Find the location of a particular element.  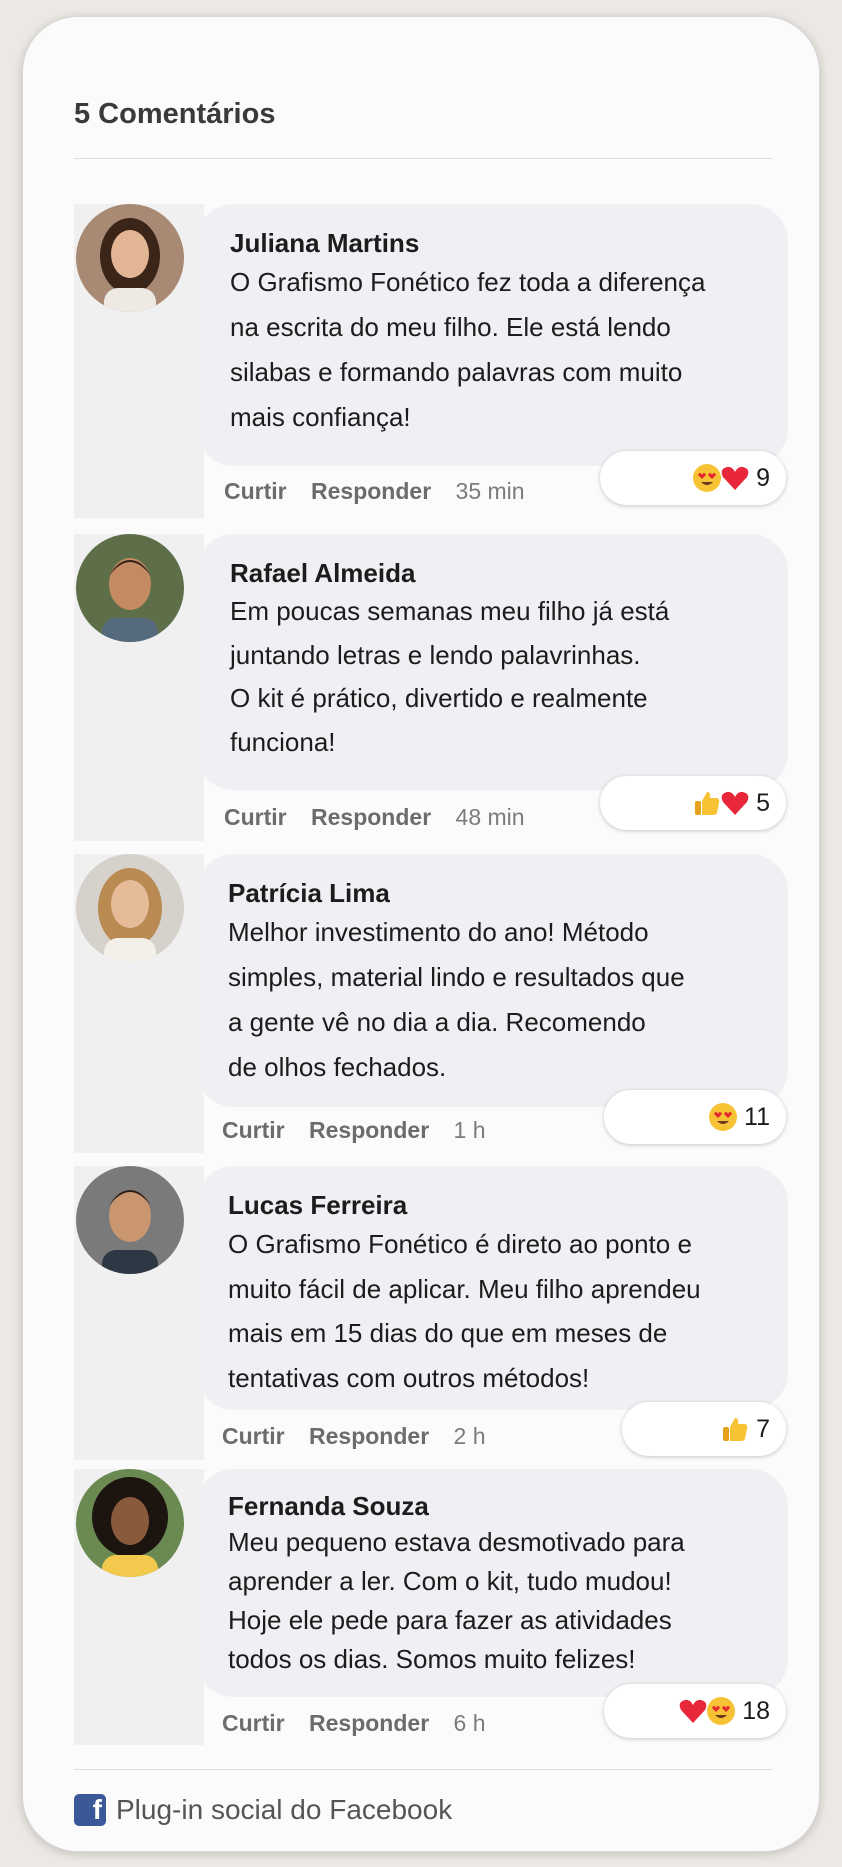

comment-actions: Curtir Responder 1 h is located at coordinates (354, 1130).